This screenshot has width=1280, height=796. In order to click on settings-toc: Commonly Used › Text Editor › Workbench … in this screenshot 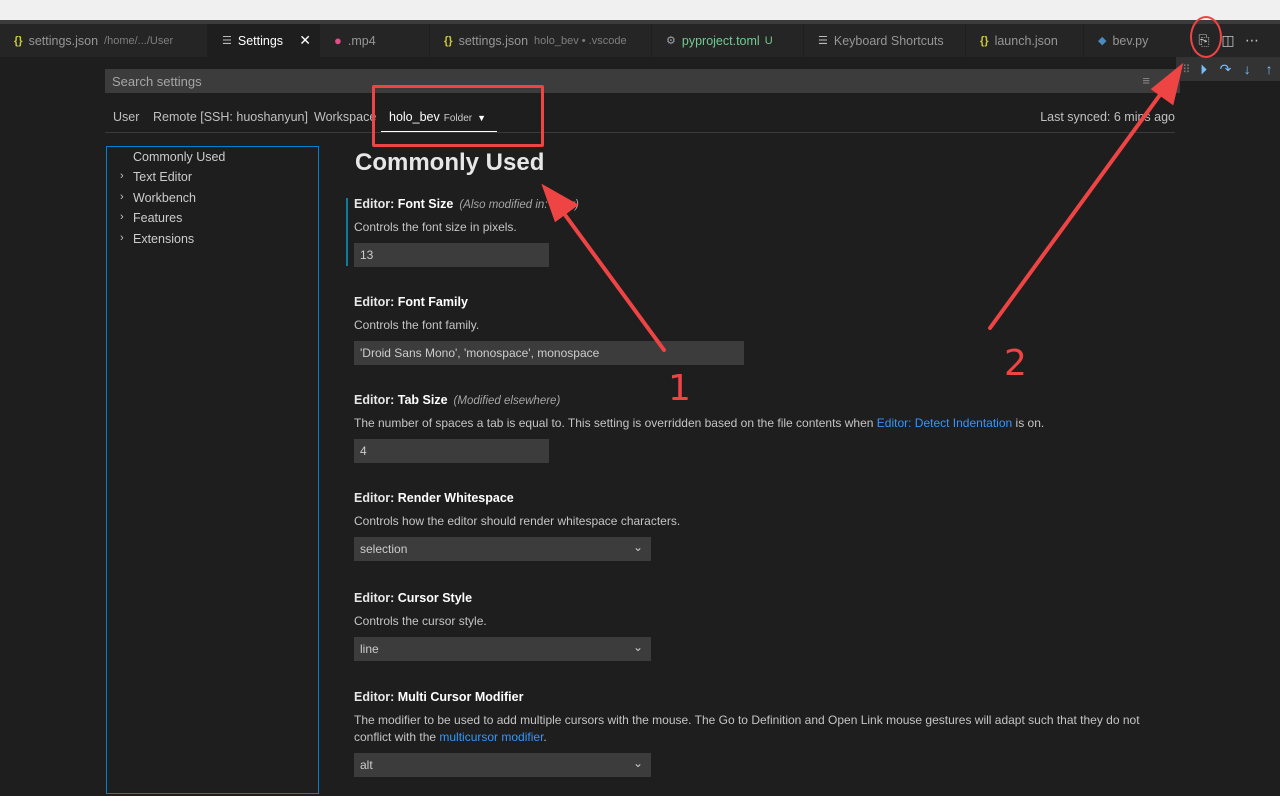, I will do `click(212, 470)`.